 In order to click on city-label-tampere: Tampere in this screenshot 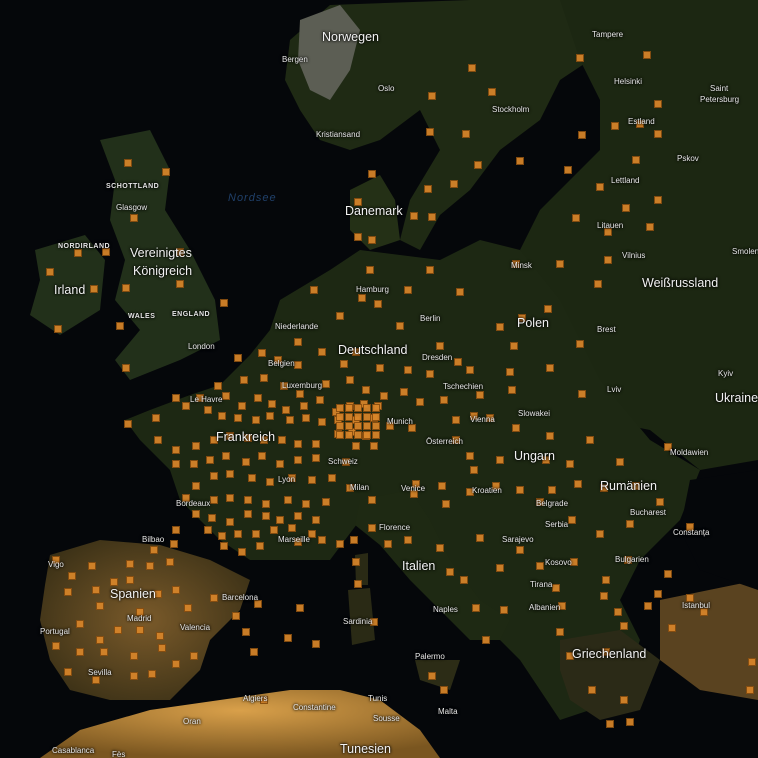, I will do `click(608, 34)`.